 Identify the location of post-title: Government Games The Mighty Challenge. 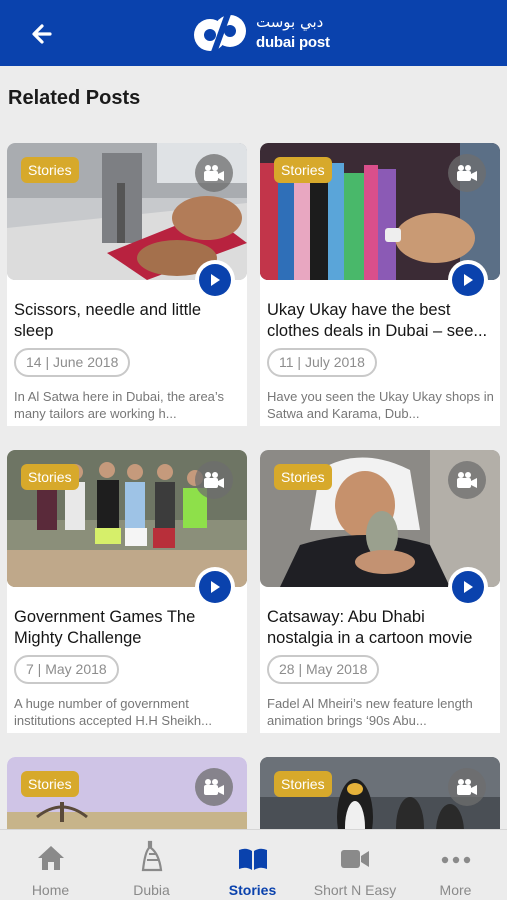
(128, 628).